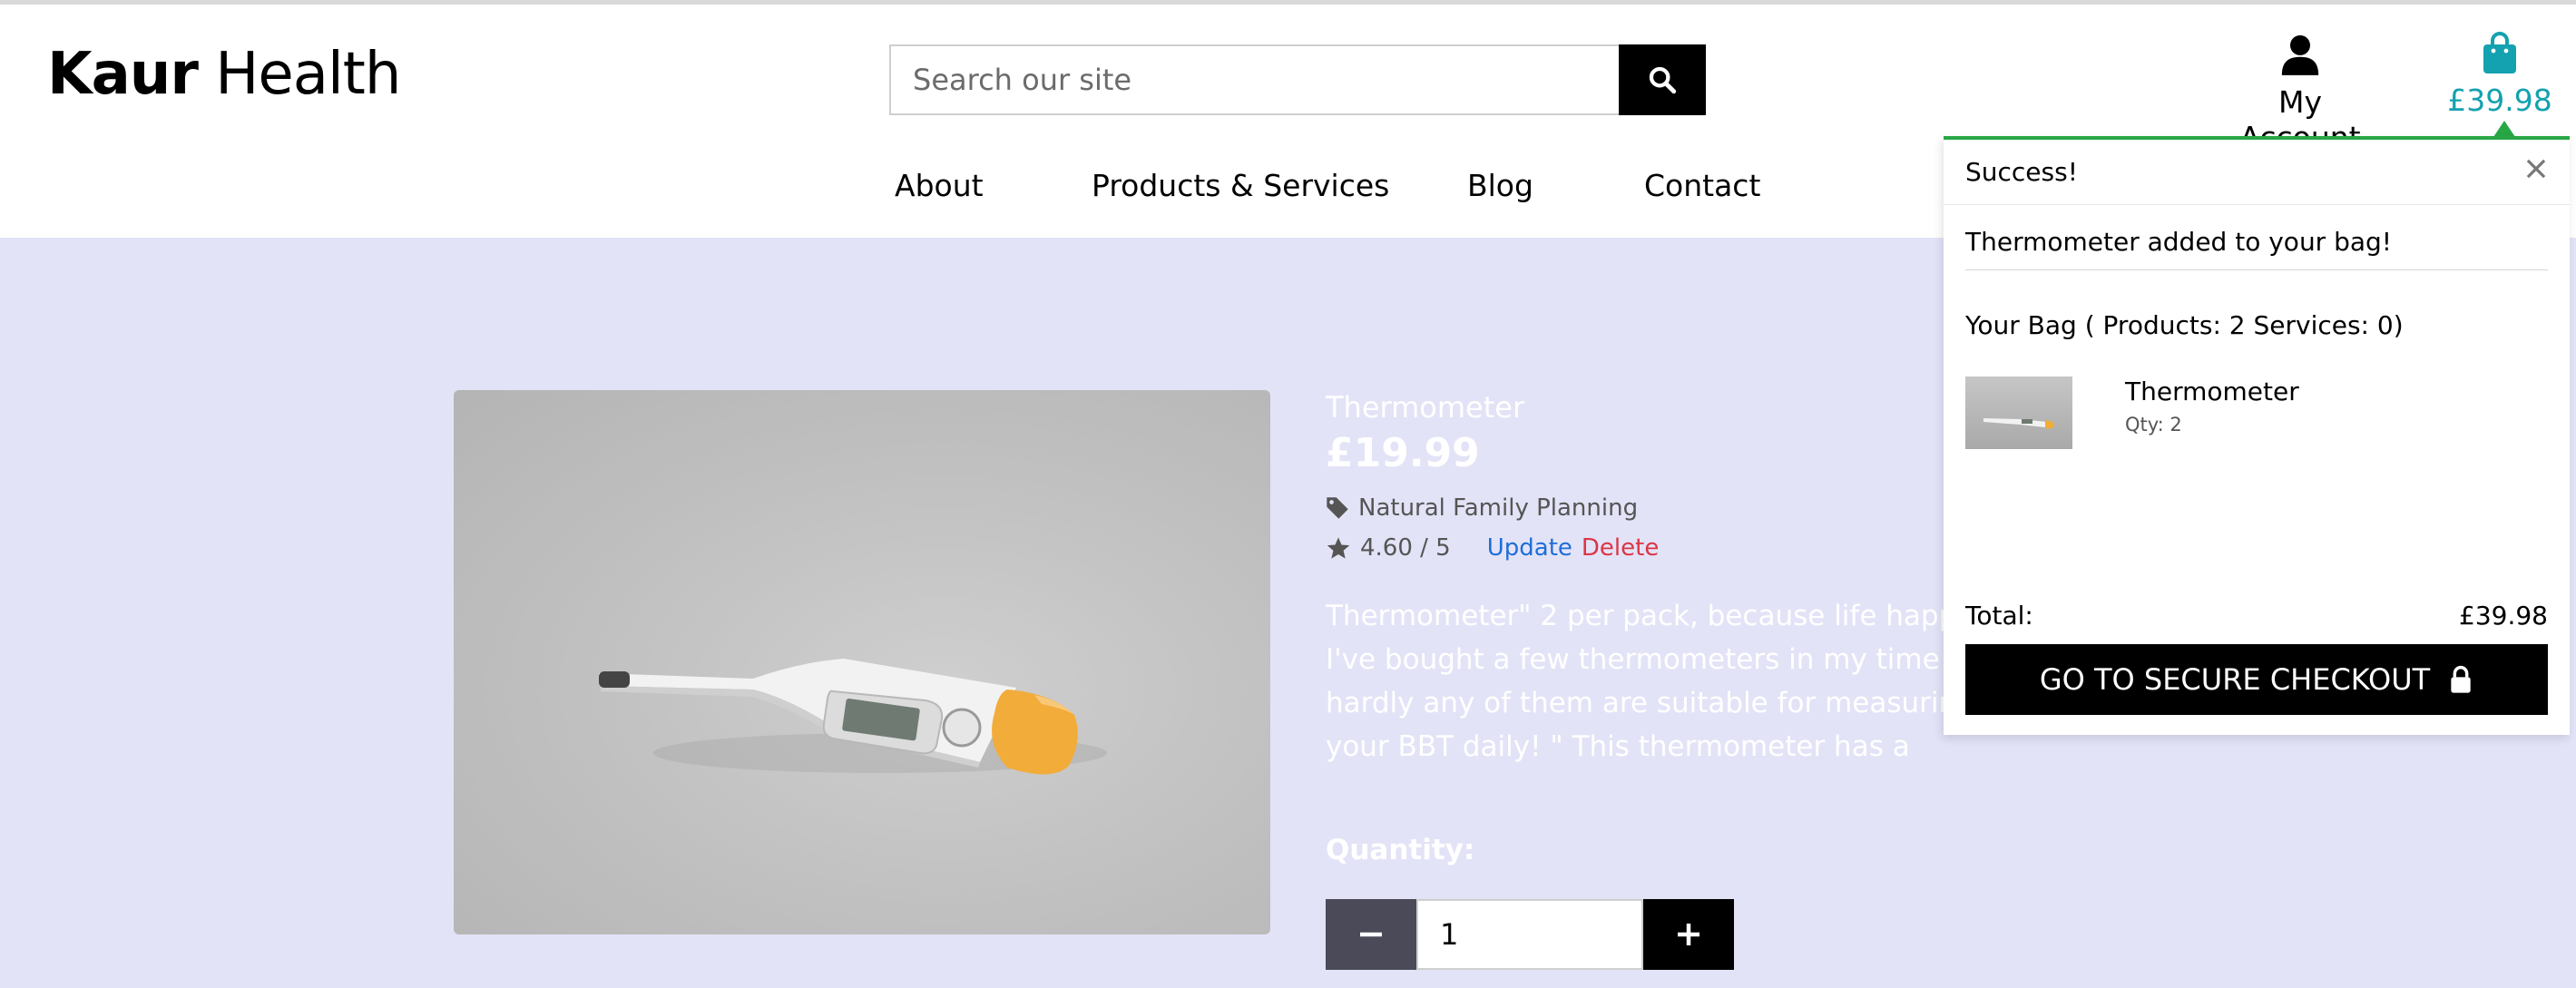 The width and height of the screenshot is (2576, 988). I want to click on bag-total: £39.98, so click(2499, 100).